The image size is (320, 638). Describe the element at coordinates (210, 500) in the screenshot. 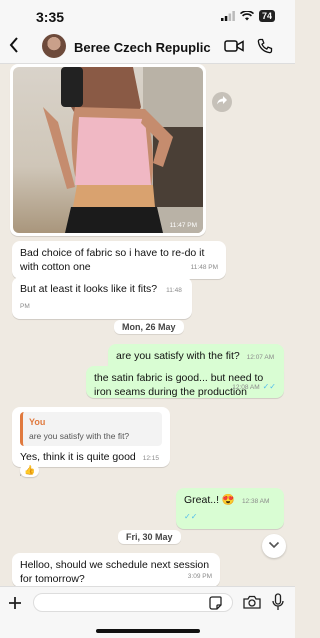

I see `message-text: Great..! 😍` at that location.